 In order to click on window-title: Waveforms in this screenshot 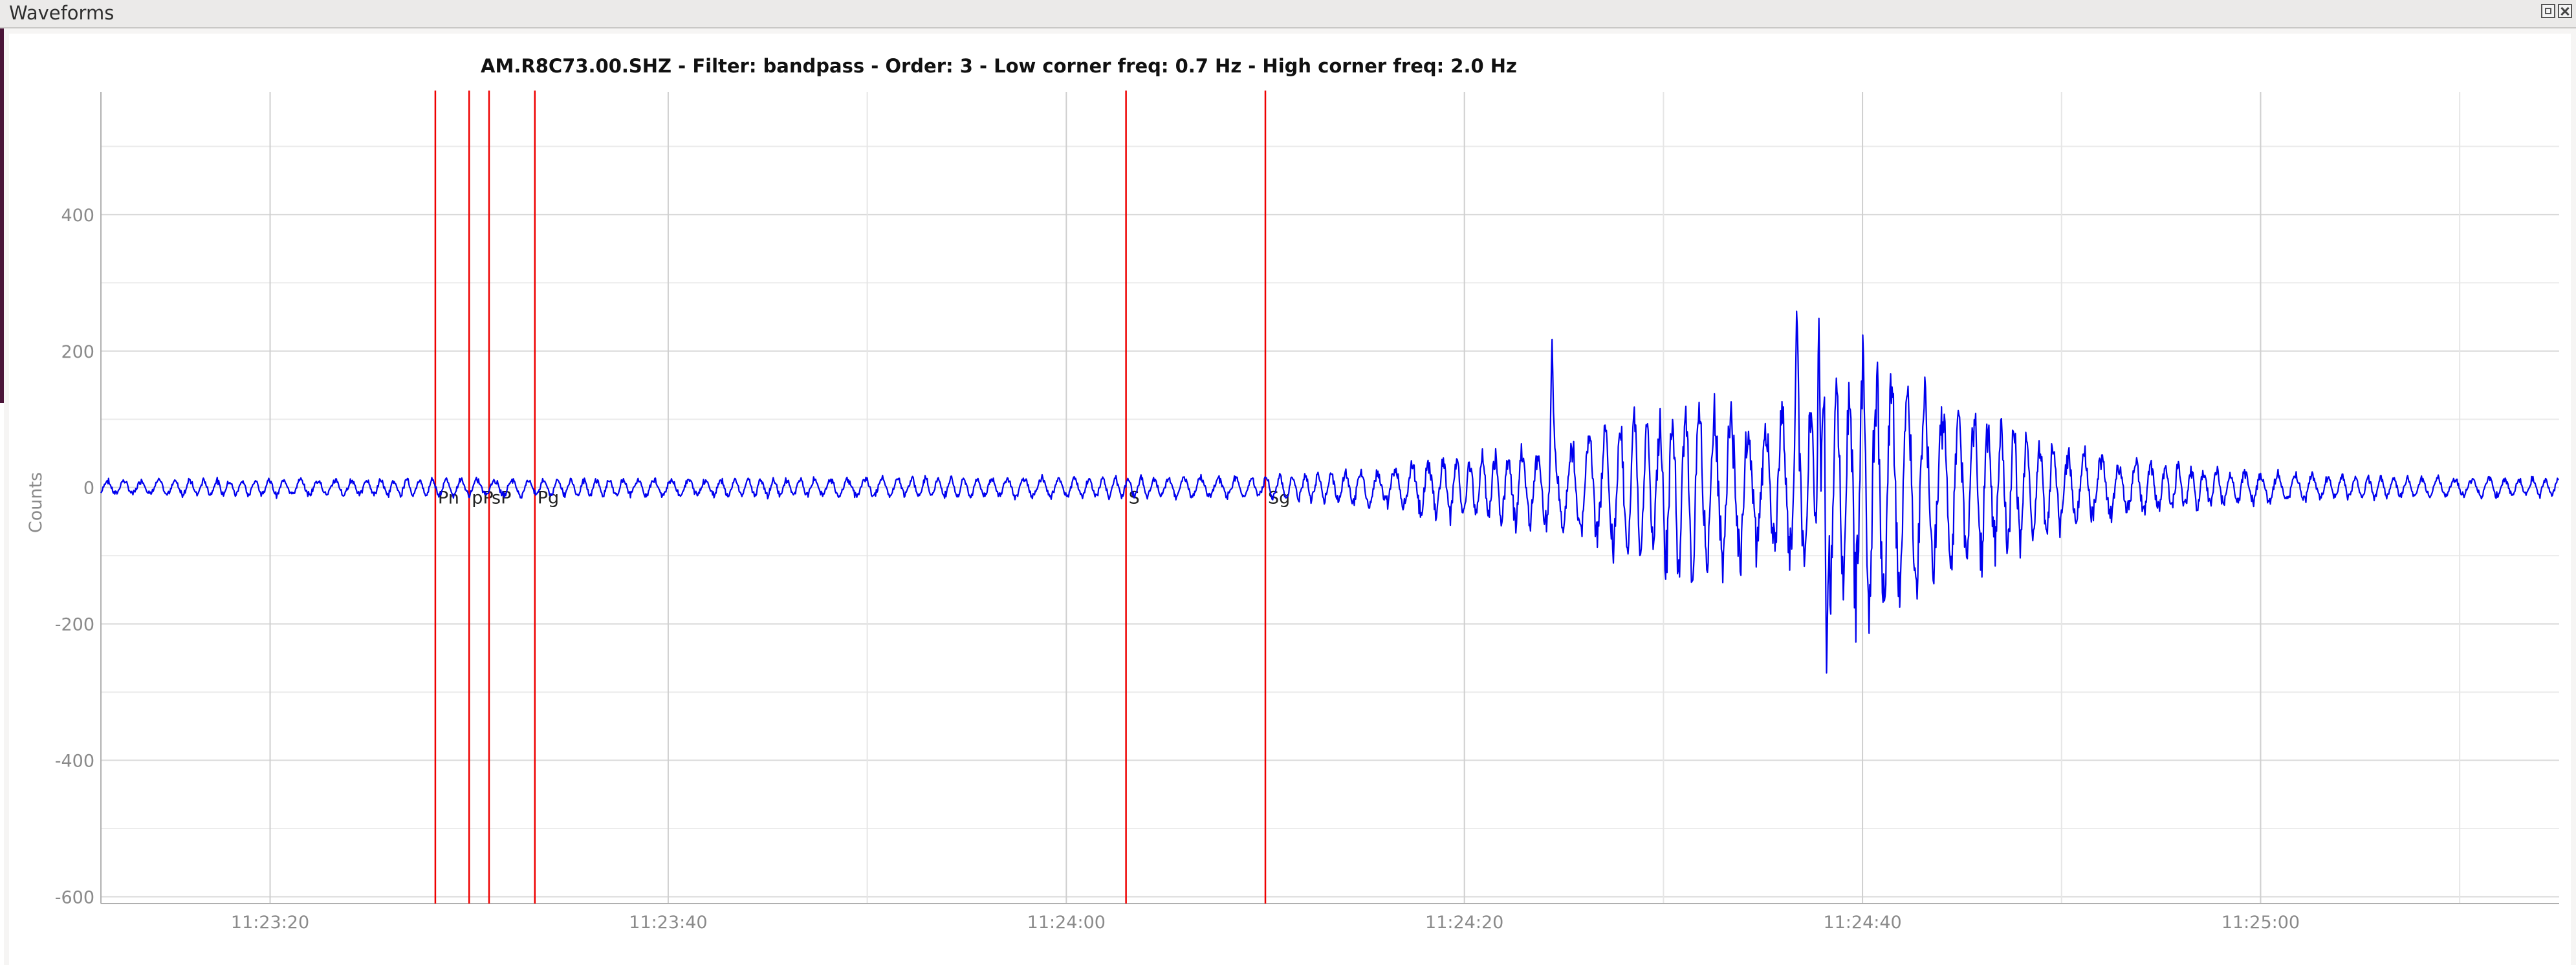, I will do `click(62, 13)`.